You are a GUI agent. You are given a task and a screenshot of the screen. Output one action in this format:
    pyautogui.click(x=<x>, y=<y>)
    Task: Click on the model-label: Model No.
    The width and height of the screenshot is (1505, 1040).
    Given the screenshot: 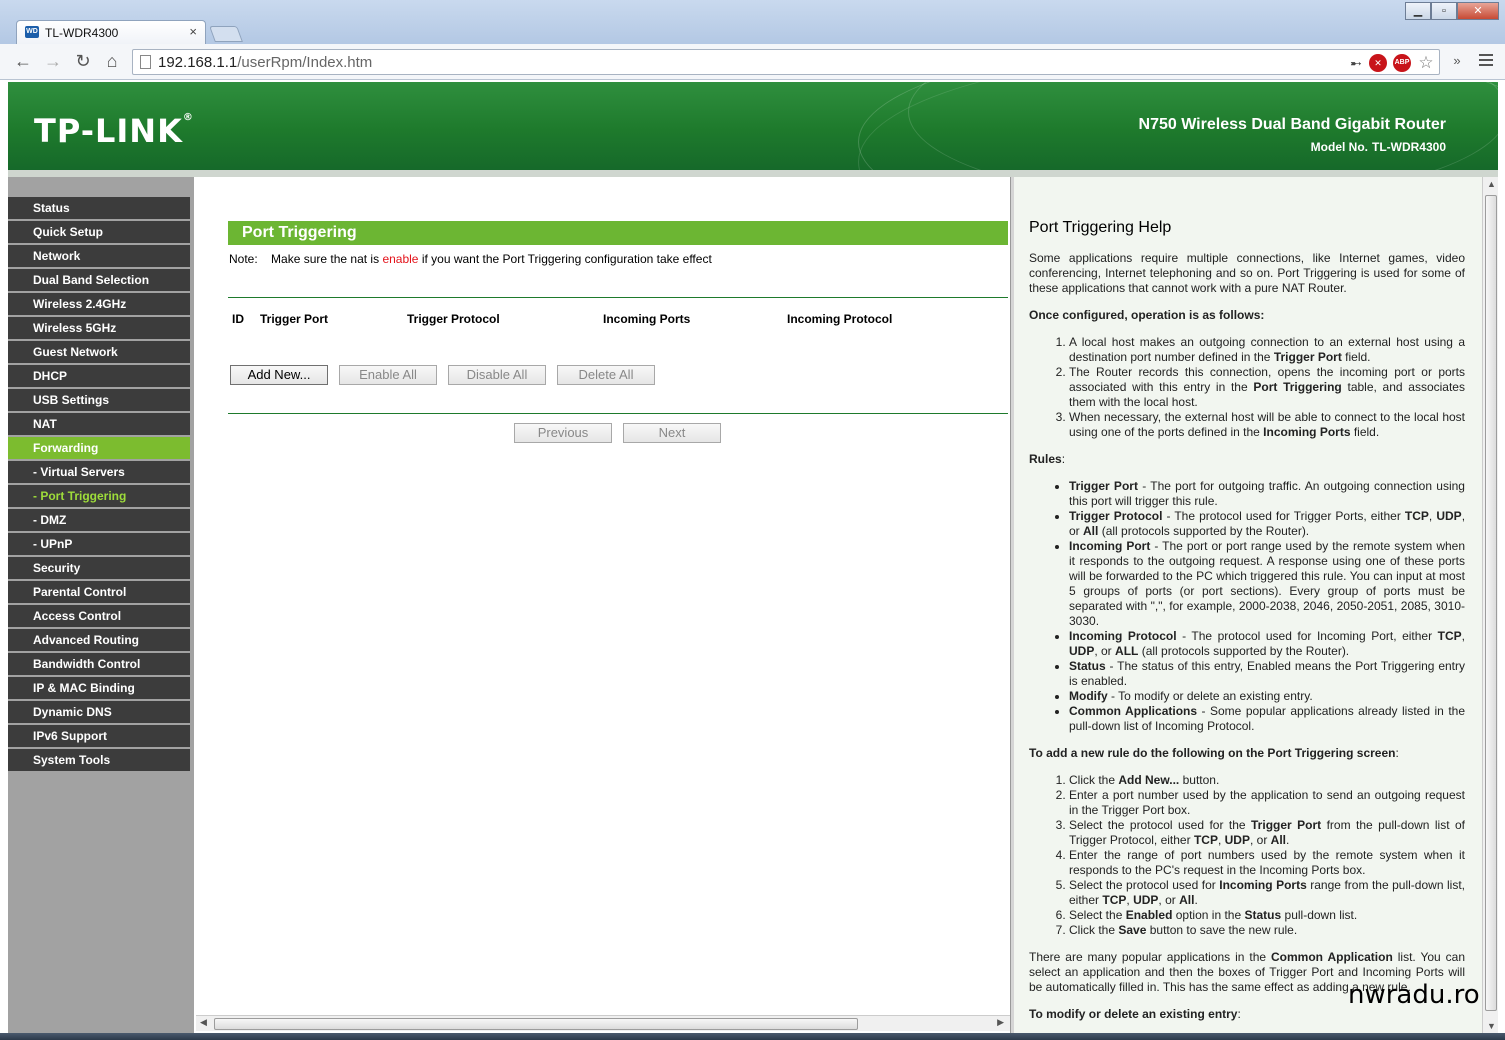 What is the action you would take?
    pyautogui.click(x=1339, y=147)
    